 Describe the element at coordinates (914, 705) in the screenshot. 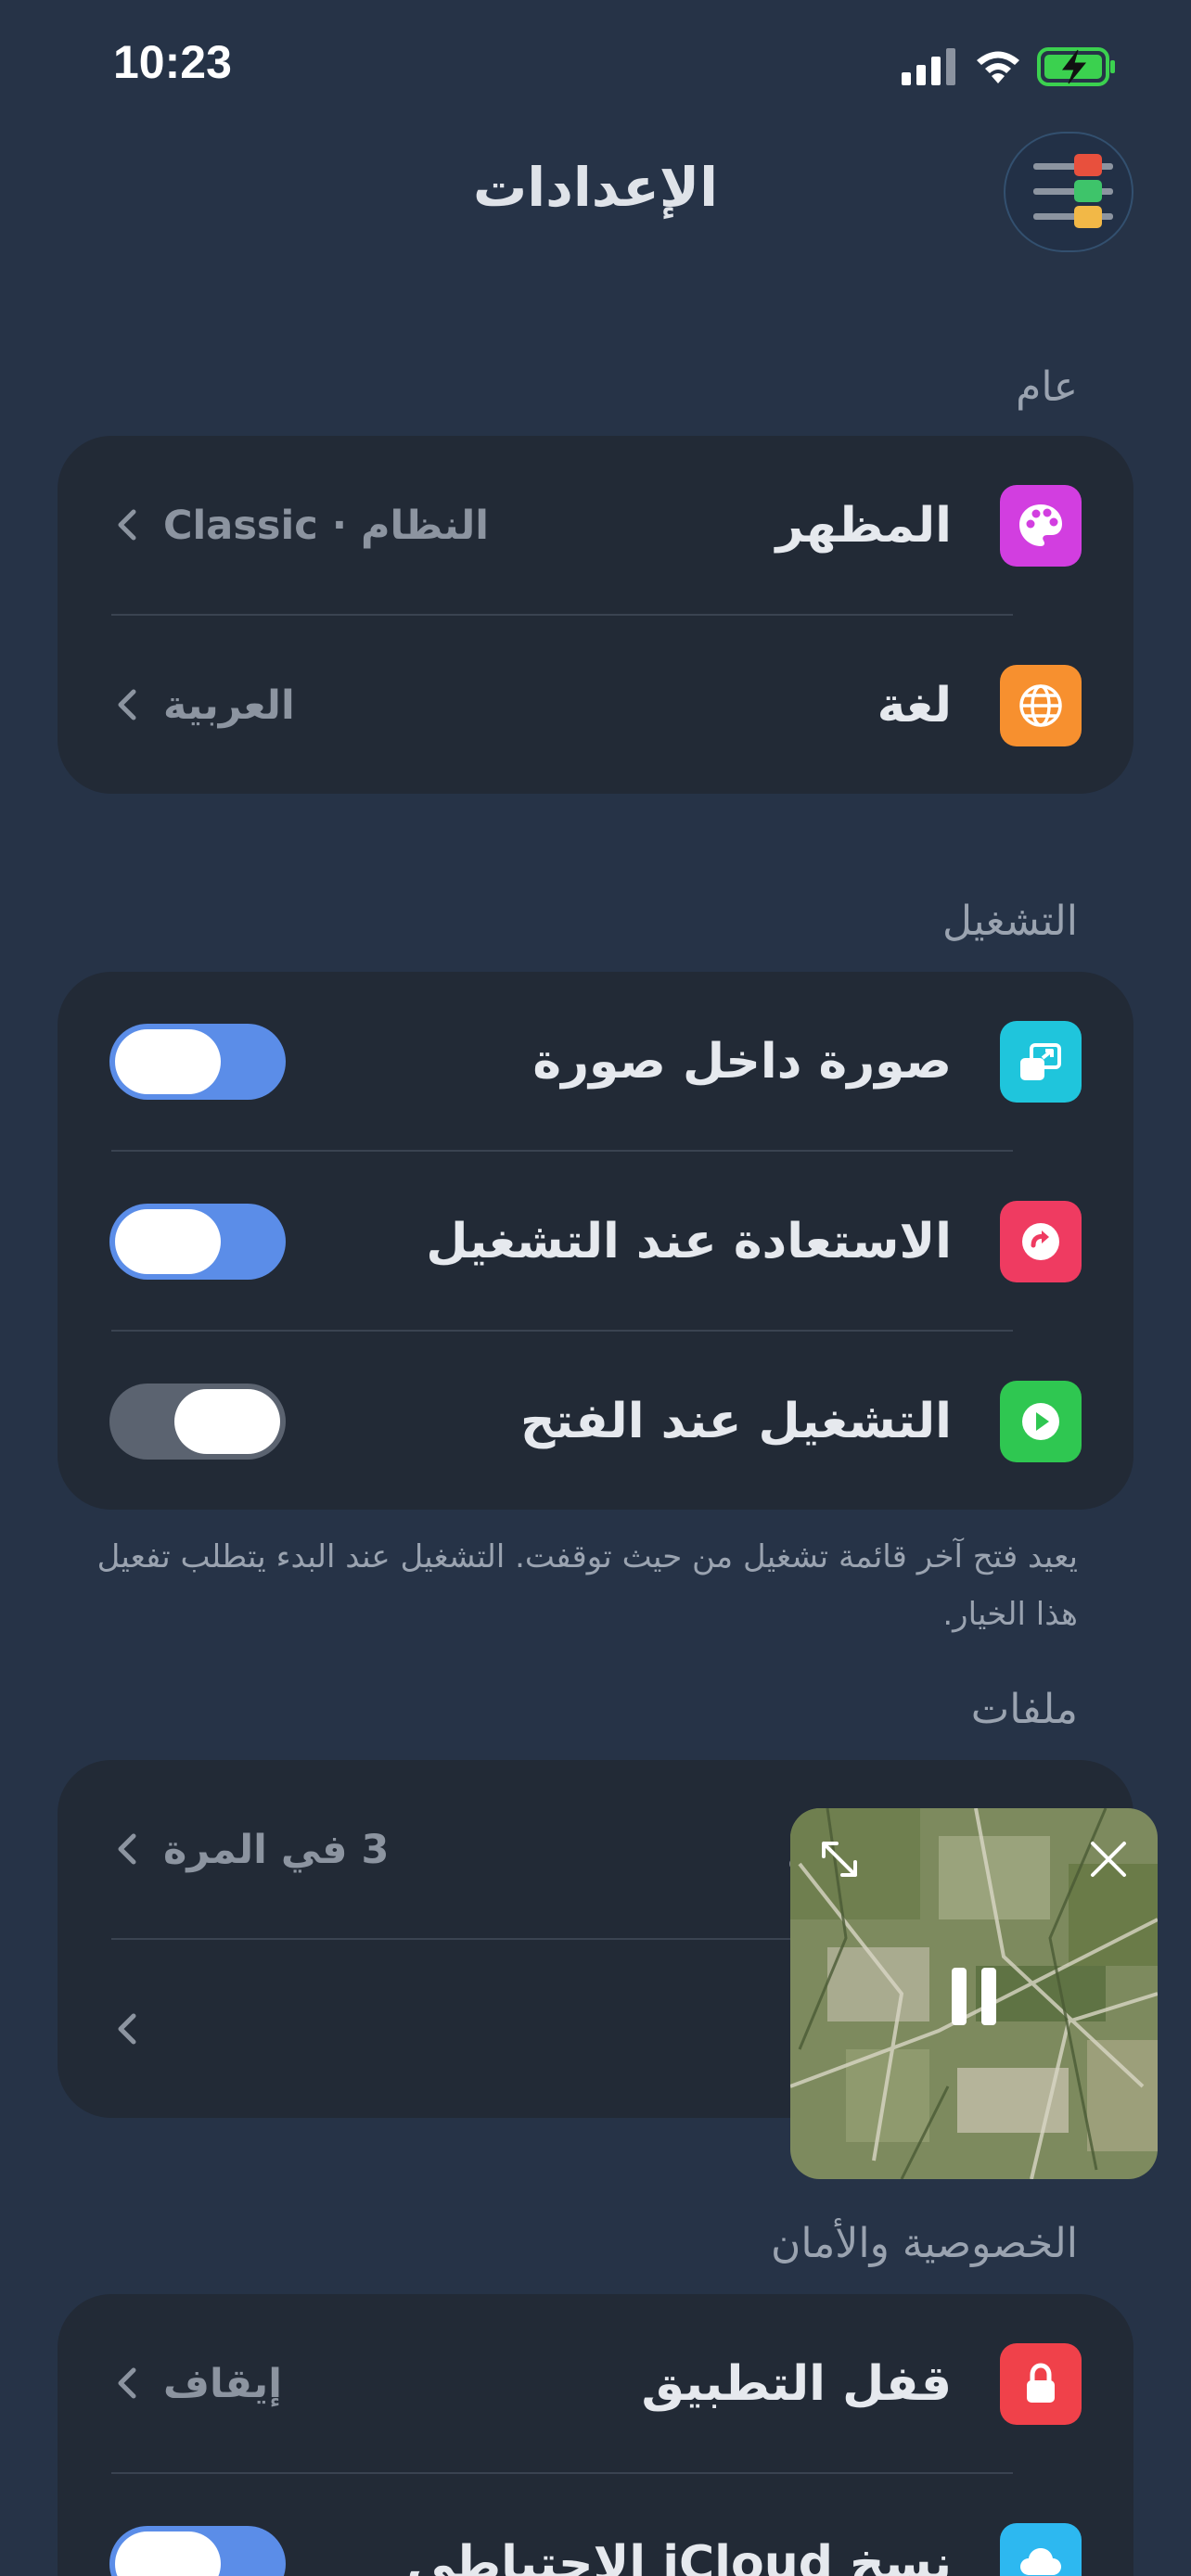

I see `language-label: لغة` at that location.